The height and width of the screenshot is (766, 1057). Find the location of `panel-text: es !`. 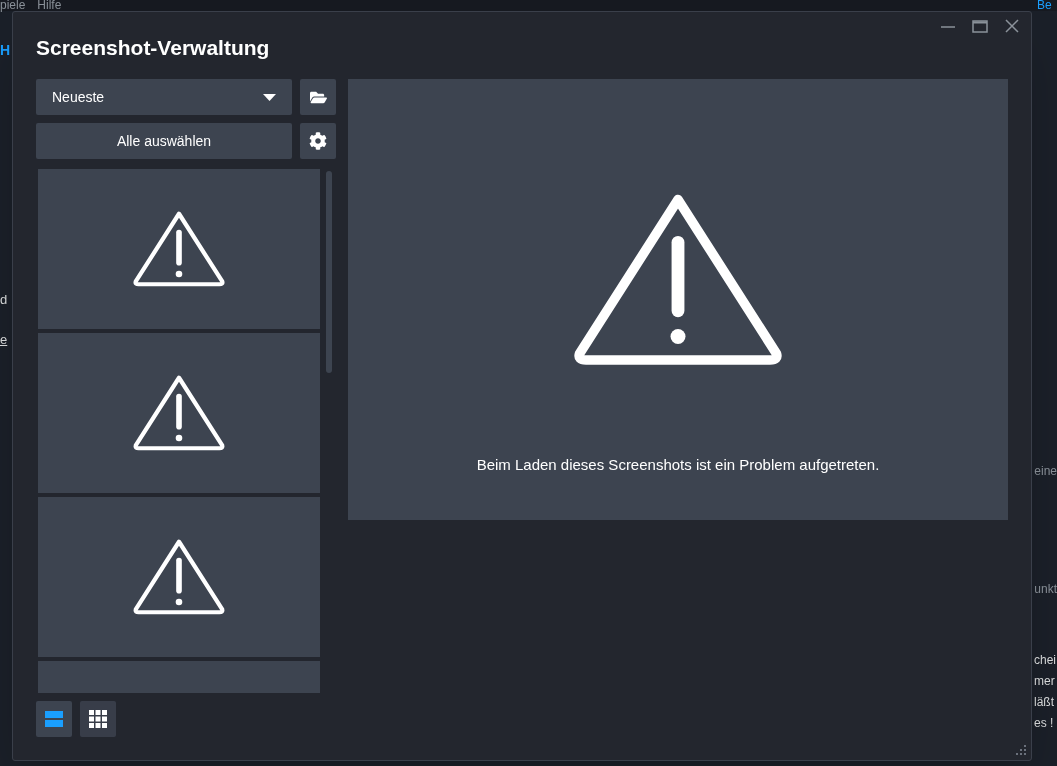

panel-text: es ! is located at coordinates (1044, 723).